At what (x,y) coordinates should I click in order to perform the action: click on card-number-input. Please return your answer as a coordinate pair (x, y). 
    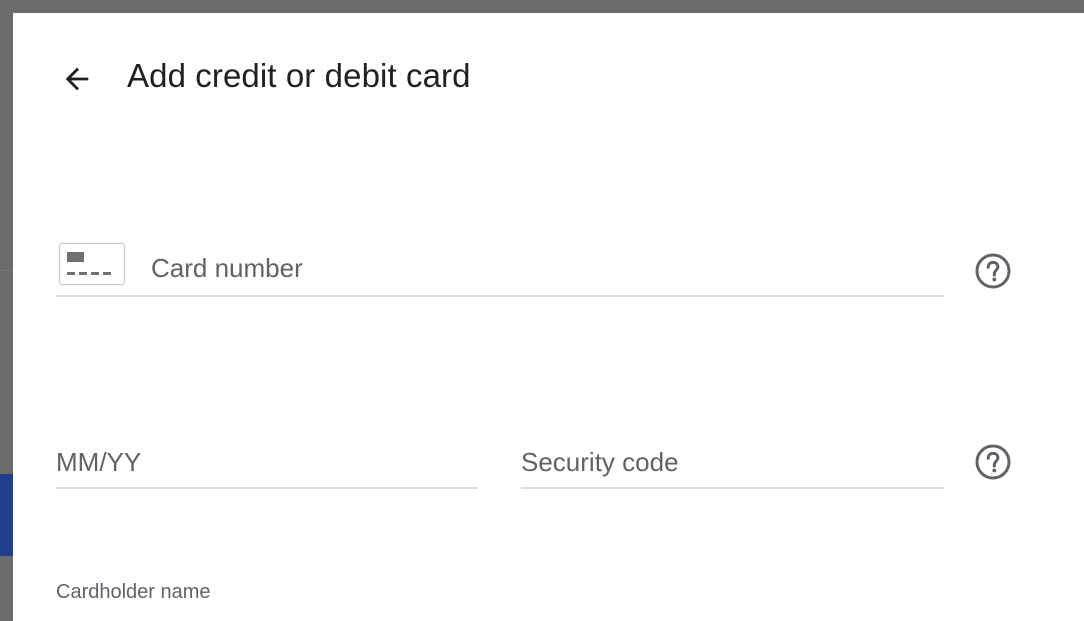
    Looking at the image, I should click on (541, 268).